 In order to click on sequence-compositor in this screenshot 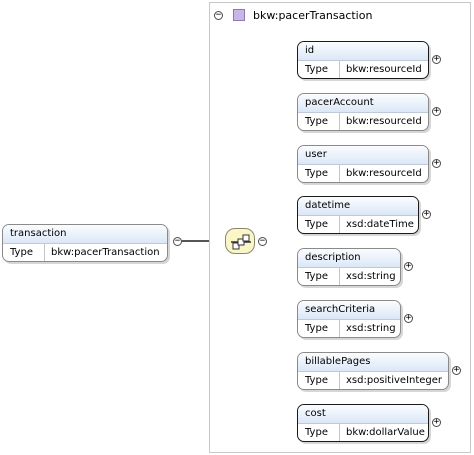, I will do `click(240, 241)`.